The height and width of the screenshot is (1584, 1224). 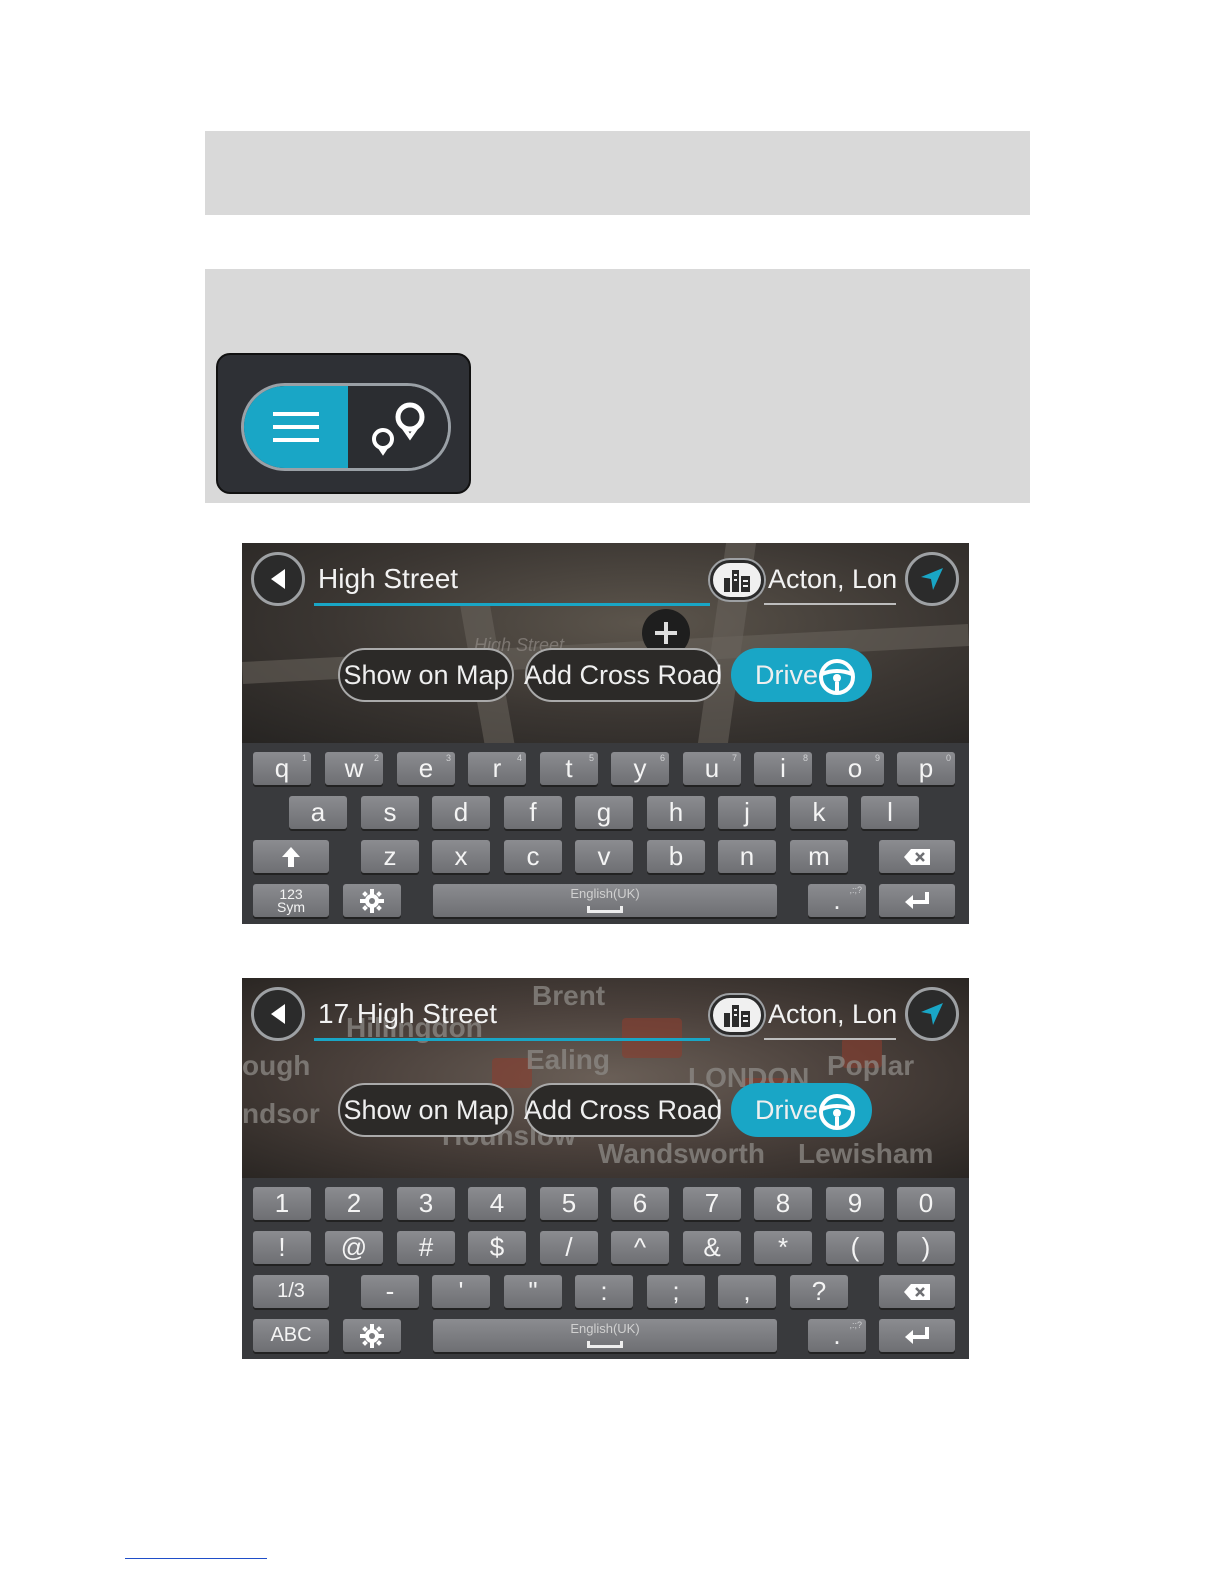 What do you see at coordinates (426, 768) in the screenshot?
I see `key-e: e3` at bounding box center [426, 768].